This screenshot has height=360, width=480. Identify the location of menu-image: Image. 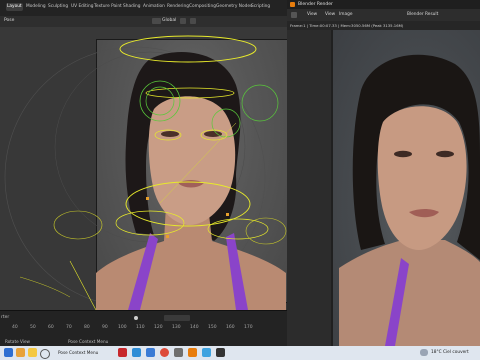
(345, 14).